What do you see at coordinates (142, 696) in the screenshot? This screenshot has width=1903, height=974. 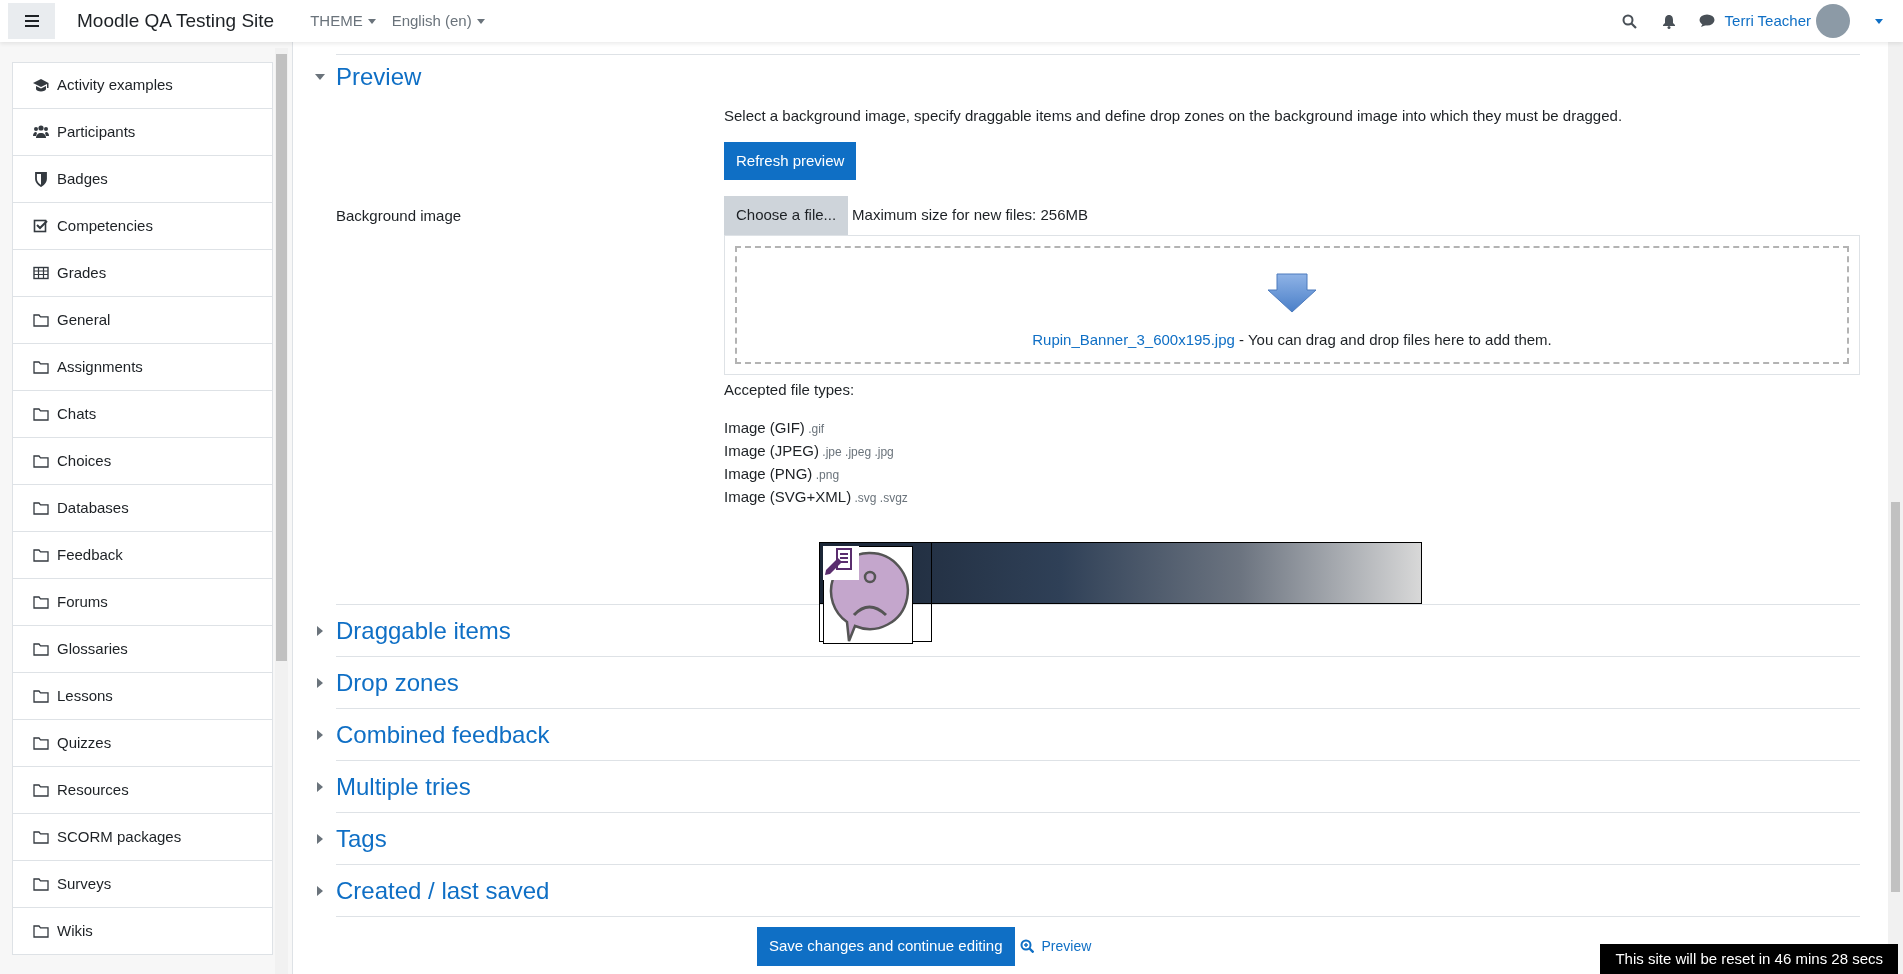 I see `sidebar-item: Lessons` at bounding box center [142, 696].